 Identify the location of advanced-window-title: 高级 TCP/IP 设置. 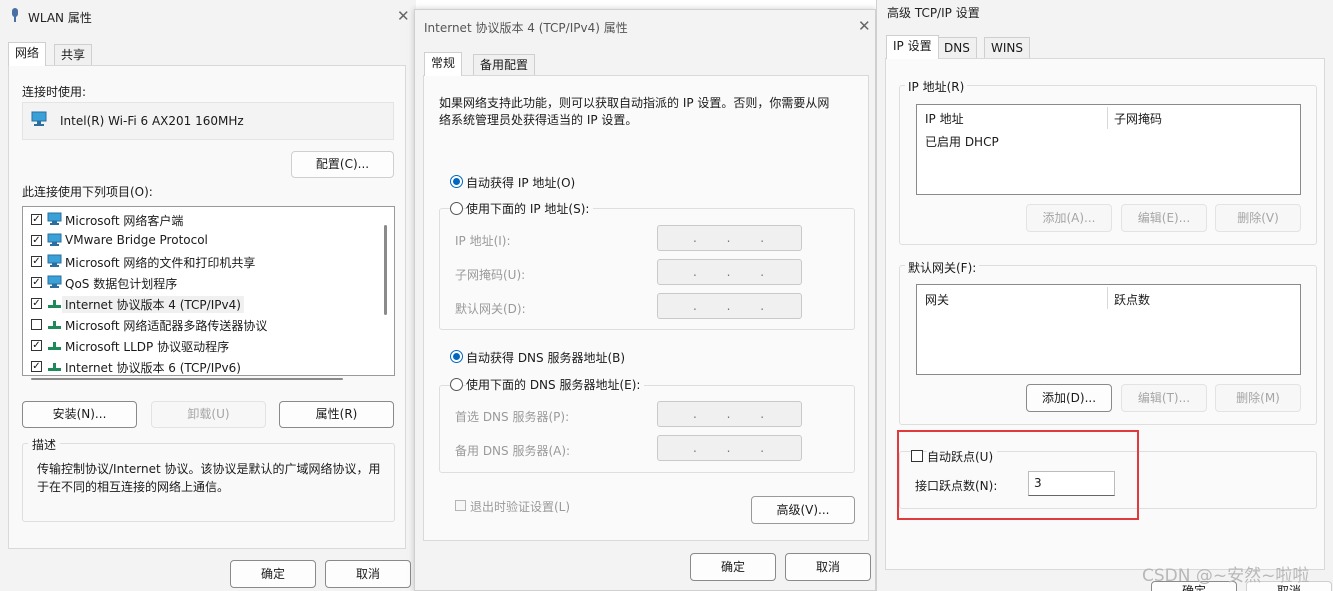
(933, 13).